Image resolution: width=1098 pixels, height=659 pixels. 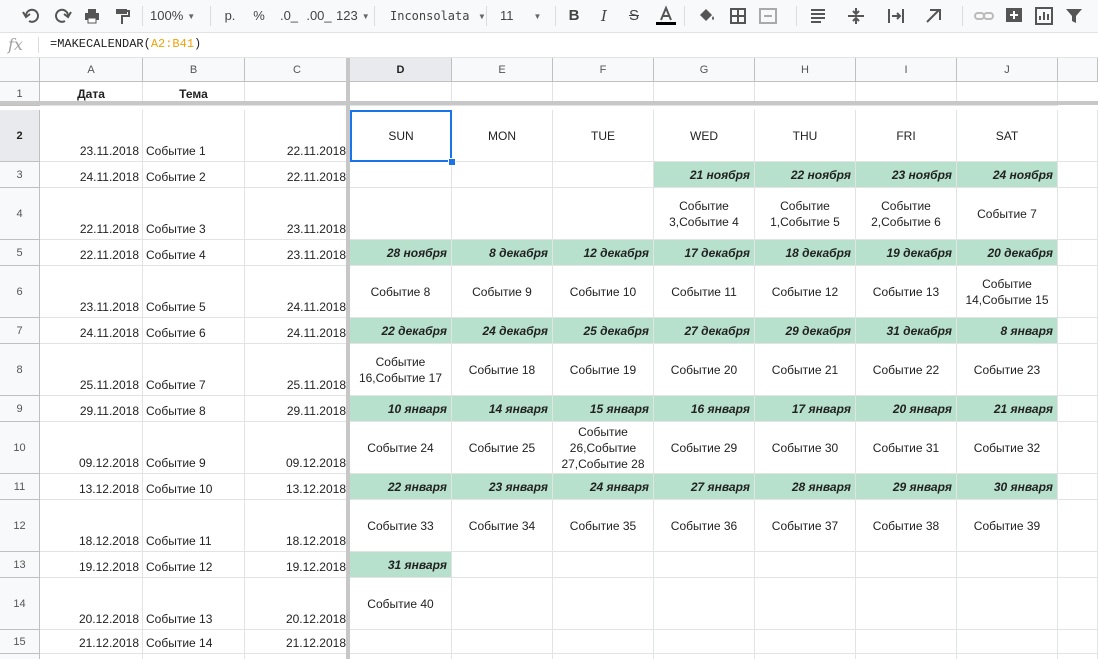 I want to click on row-header-8: 8, so click(x=20, y=370).